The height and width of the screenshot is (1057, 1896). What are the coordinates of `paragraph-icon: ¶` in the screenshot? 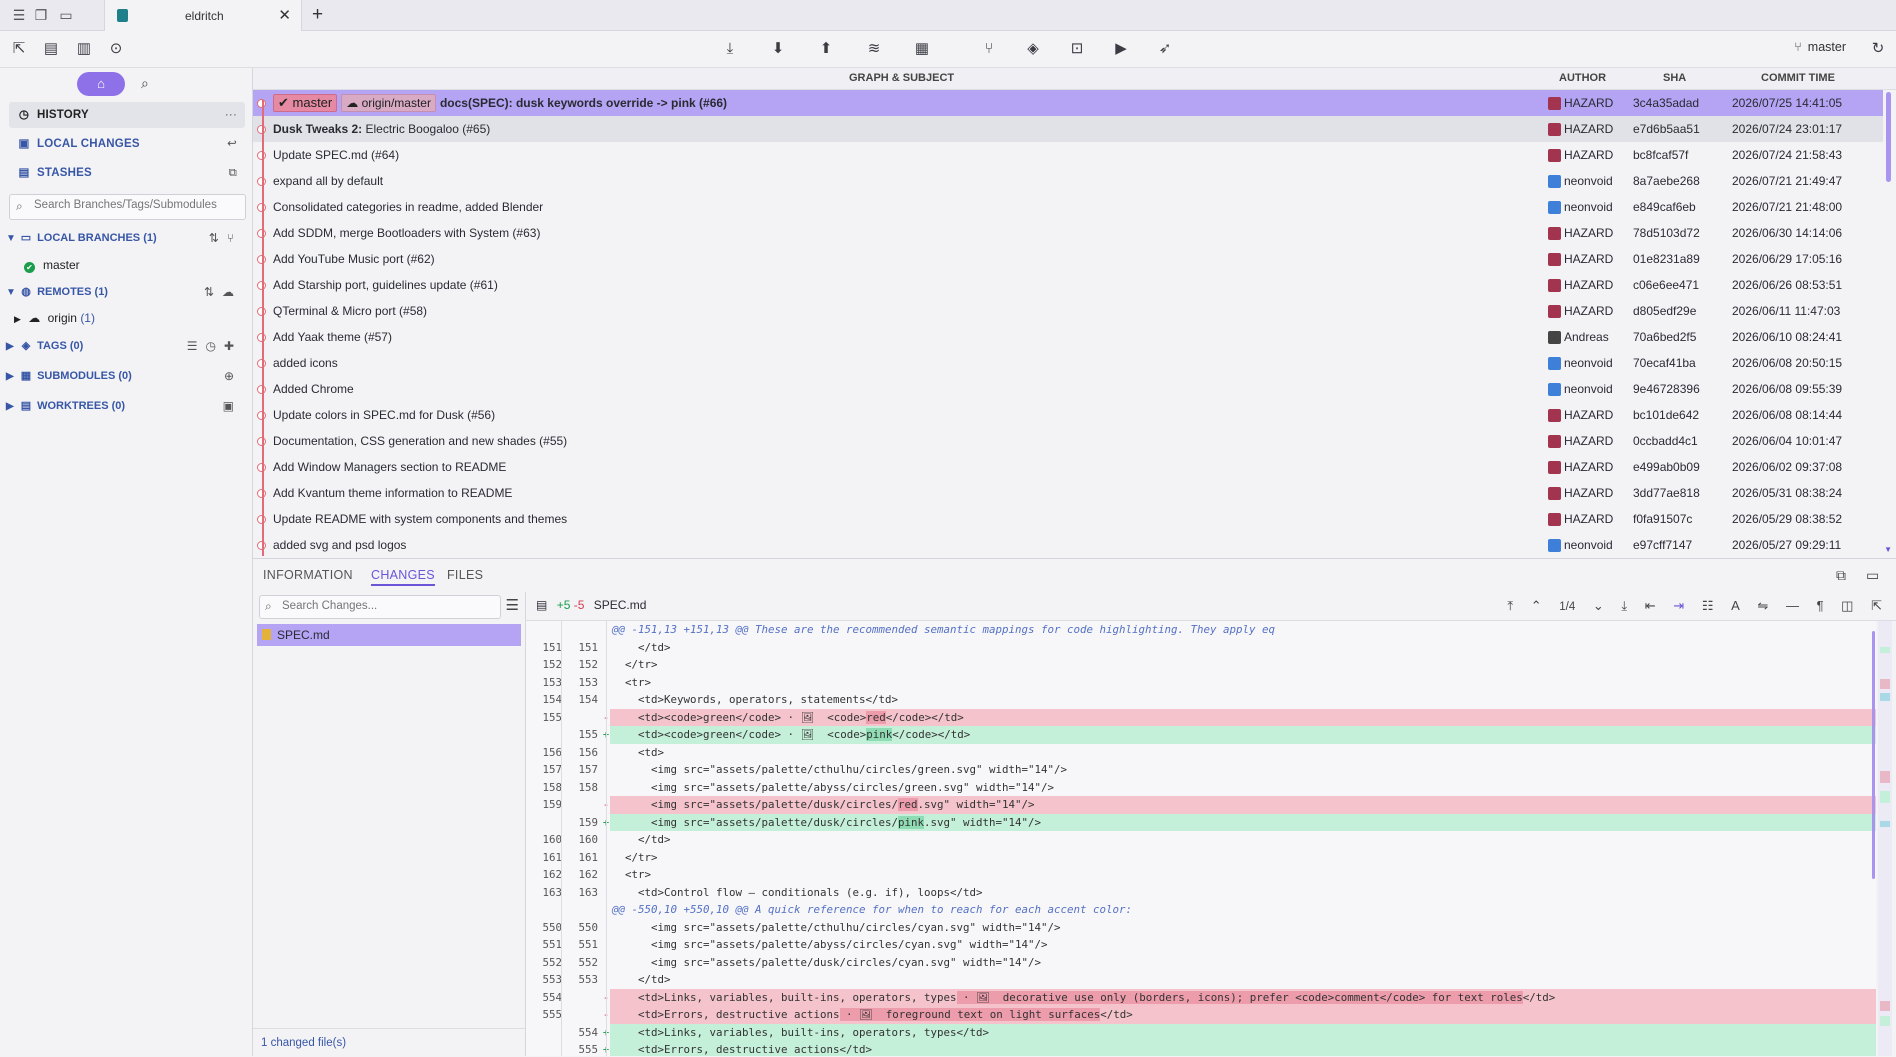 It's located at (1820, 605).